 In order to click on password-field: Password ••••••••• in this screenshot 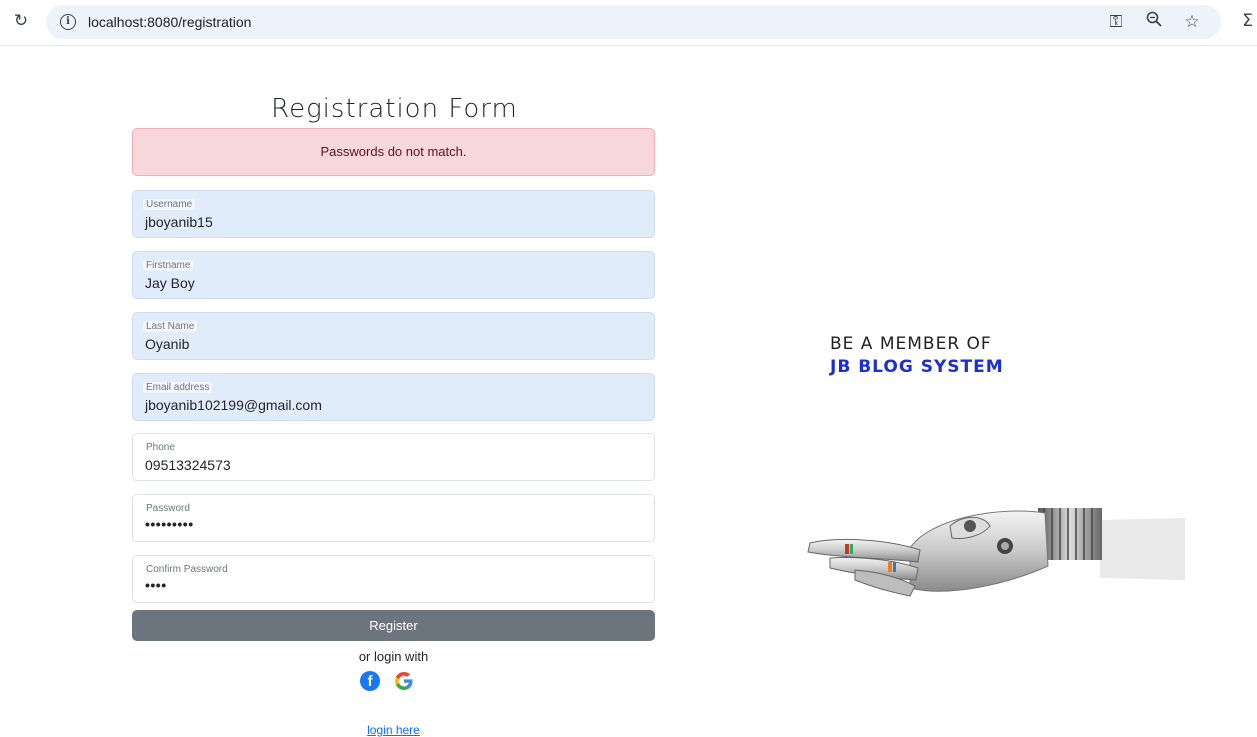, I will do `click(393, 518)`.